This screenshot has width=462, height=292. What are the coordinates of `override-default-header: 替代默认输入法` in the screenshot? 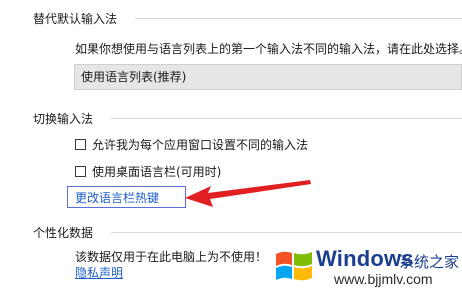 It's located at (75, 19).